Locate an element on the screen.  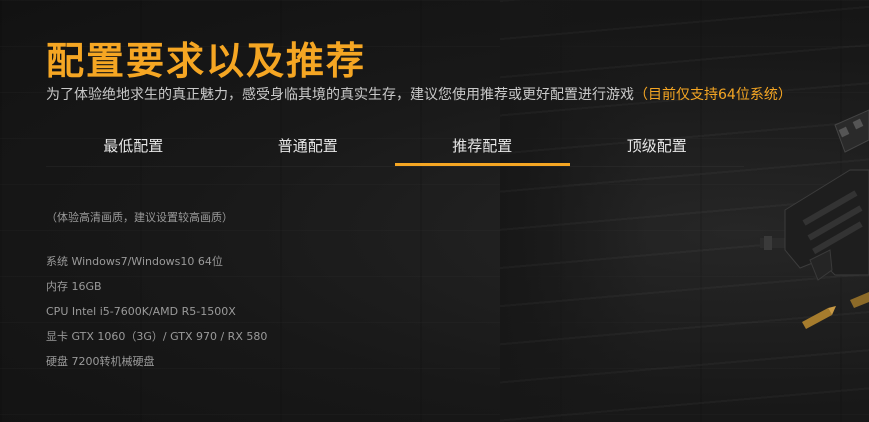
tab-top: 顶级配置 is located at coordinates (657, 147).